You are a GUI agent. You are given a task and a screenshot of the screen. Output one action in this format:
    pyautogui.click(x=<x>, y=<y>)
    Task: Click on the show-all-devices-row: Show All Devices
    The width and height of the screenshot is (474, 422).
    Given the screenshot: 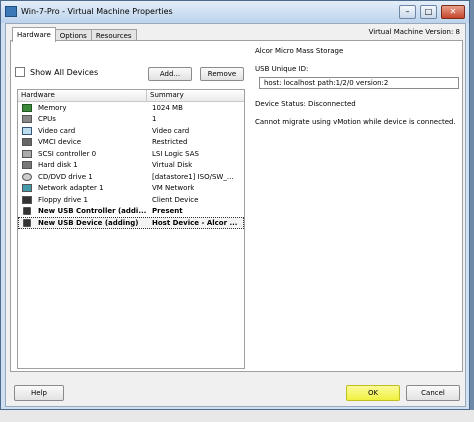 What is the action you would take?
    pyautogui.click(x=56, y=72)
    